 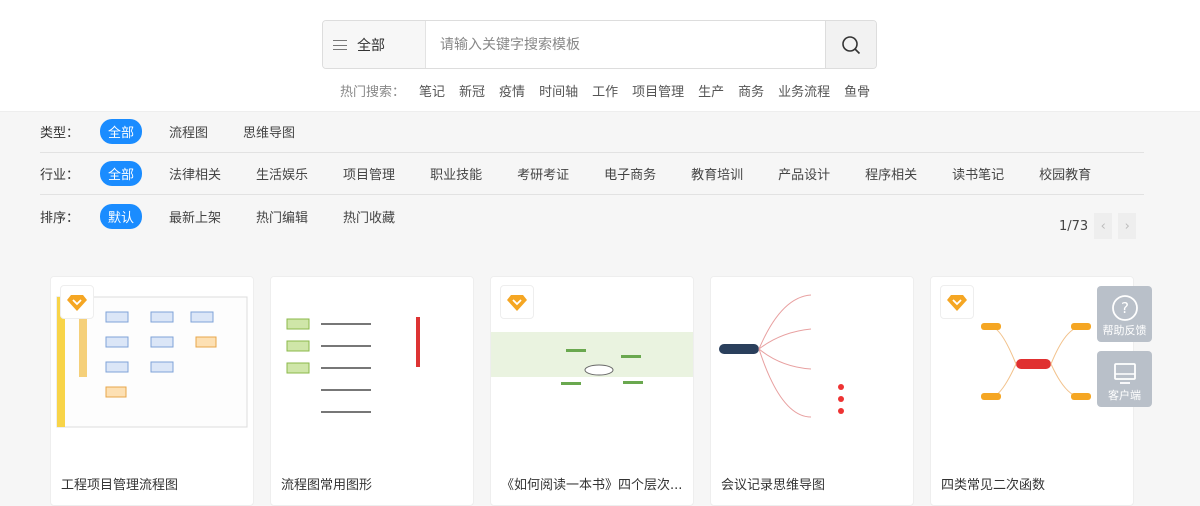 I want to click on search-input, so click(x=625, y=44).